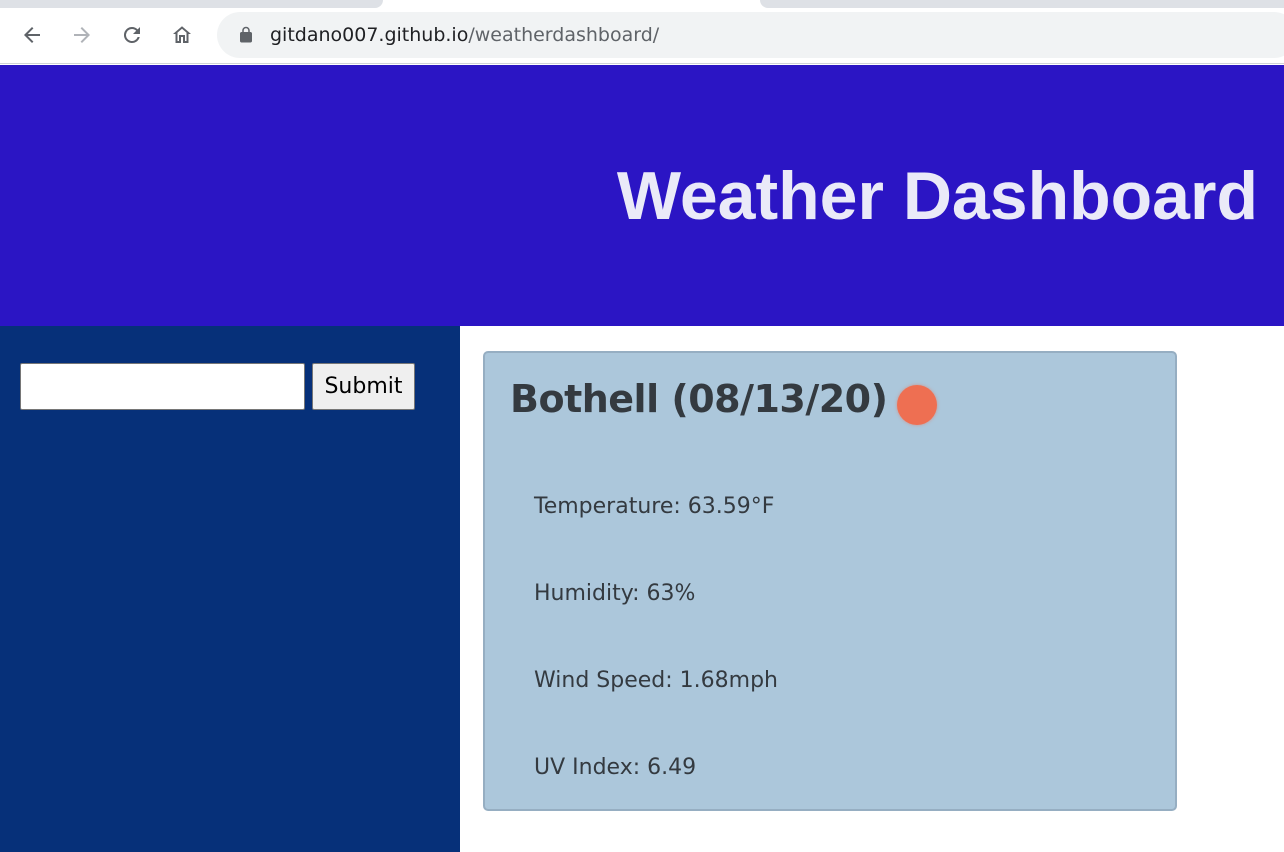 The width and height of the screenshot is (1284, 852). I want to click on back-arrow-icon, so click(32, 35).